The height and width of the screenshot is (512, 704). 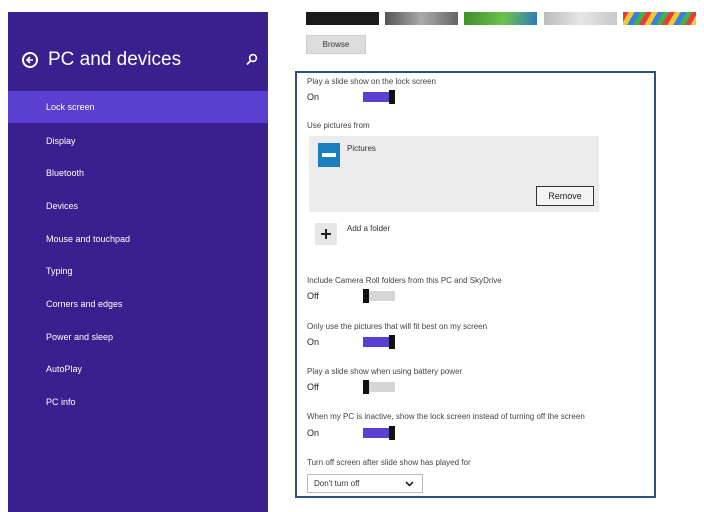 I want to click on sidebar-item-label: PC info, so click(x=61, y=402).